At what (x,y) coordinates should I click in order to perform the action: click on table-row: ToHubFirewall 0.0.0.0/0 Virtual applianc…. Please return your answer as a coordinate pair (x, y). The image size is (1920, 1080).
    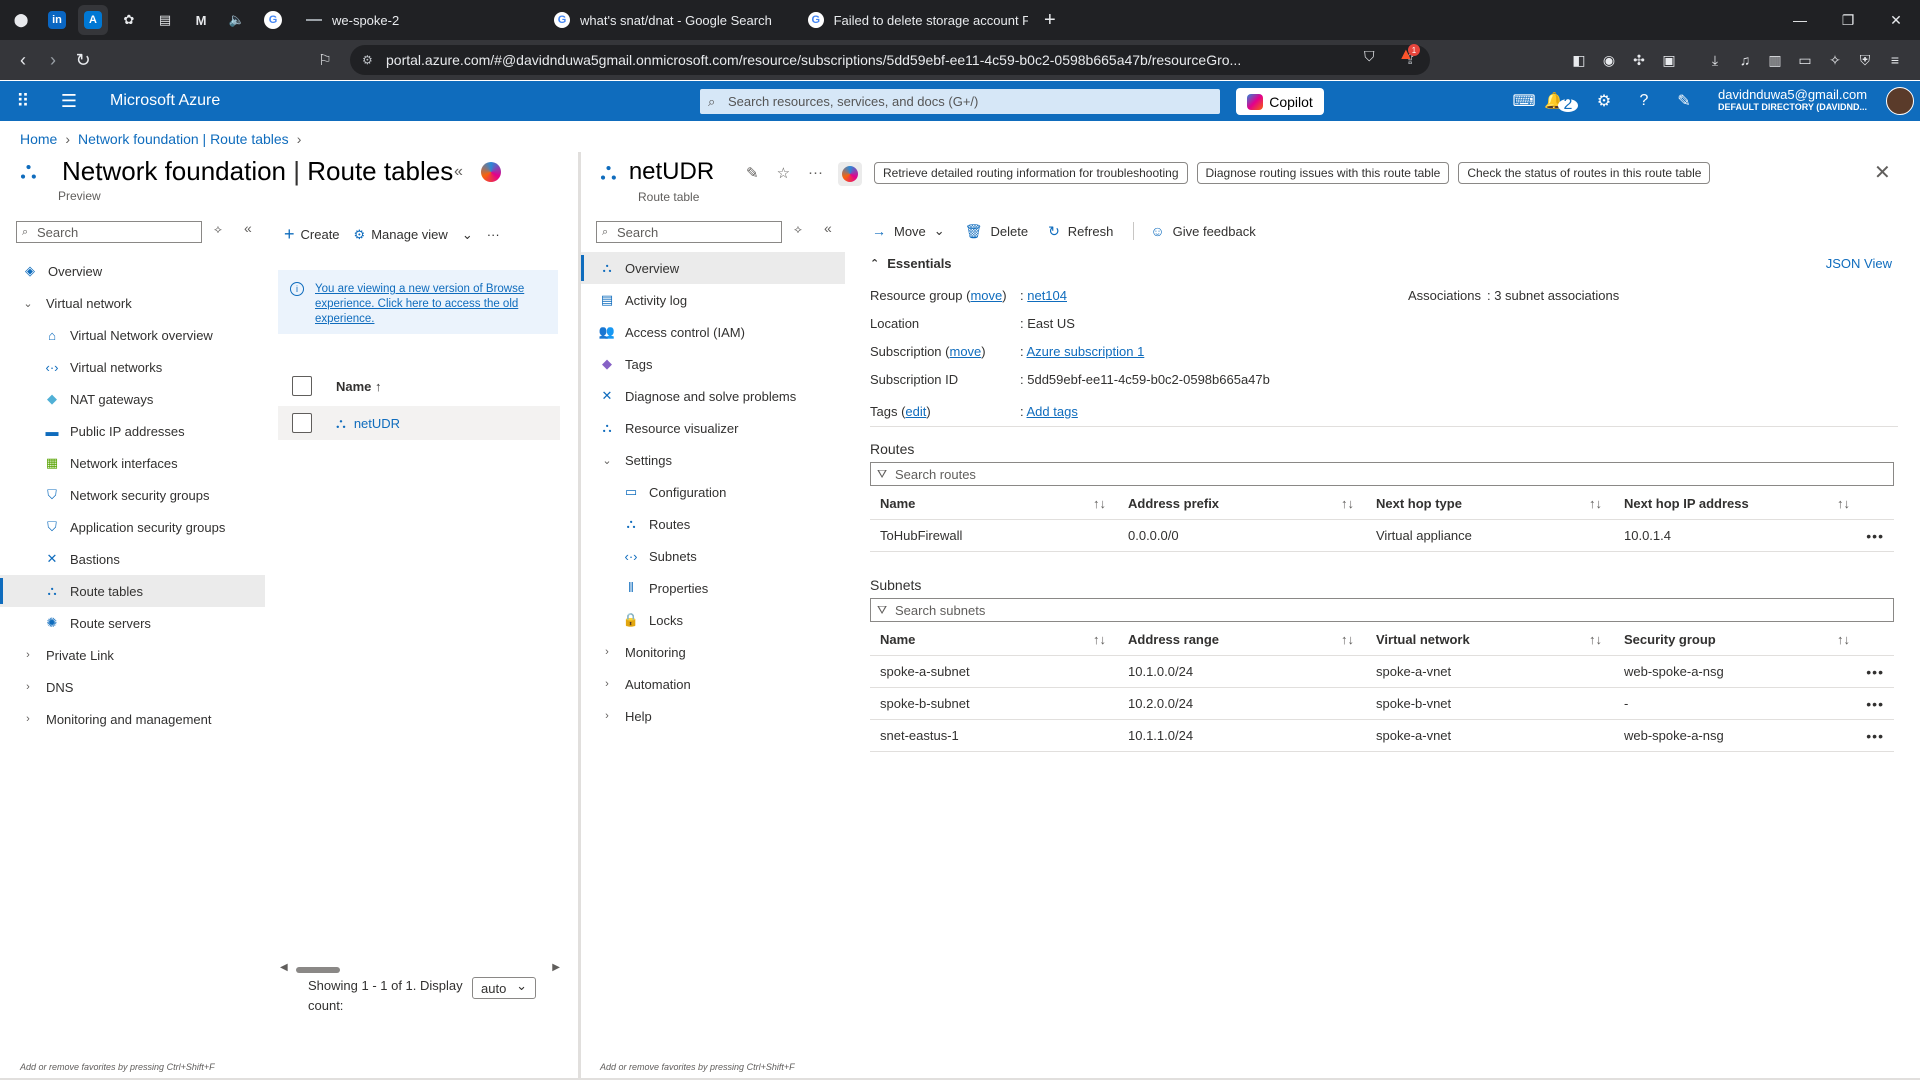
    Looking at the image, I should click on (1382, 536).